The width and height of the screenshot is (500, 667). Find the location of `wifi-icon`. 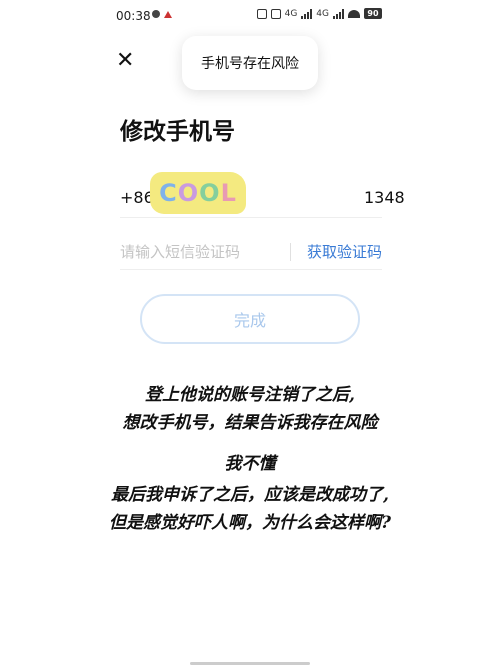

wifi-icon is located at coordinates (354, 13).